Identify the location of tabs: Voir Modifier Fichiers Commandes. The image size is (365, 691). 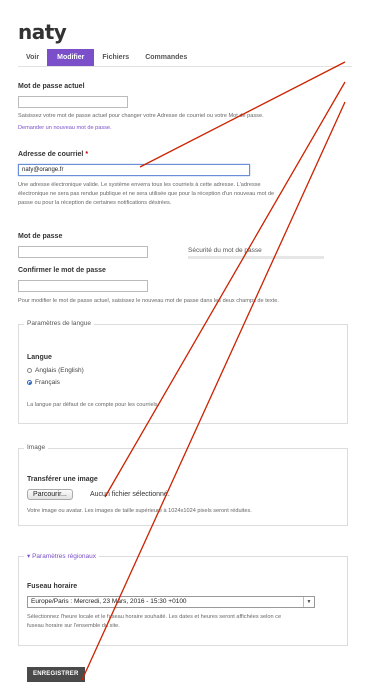
(106, 57).